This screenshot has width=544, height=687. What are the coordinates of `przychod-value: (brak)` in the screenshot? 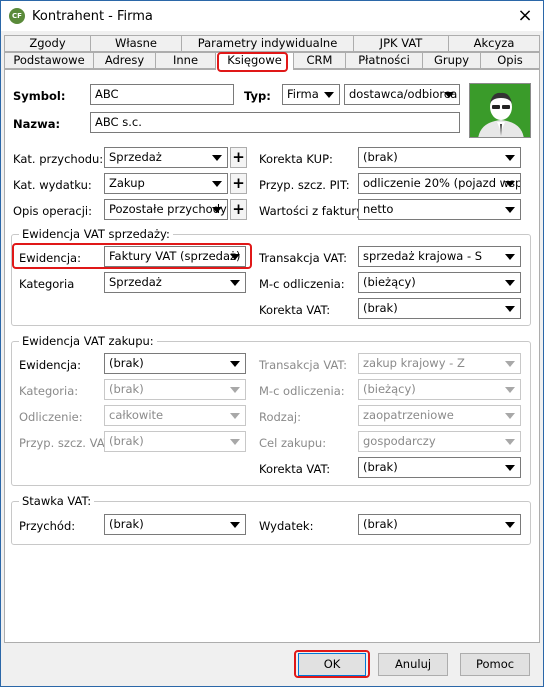 It's located at (126, 524).